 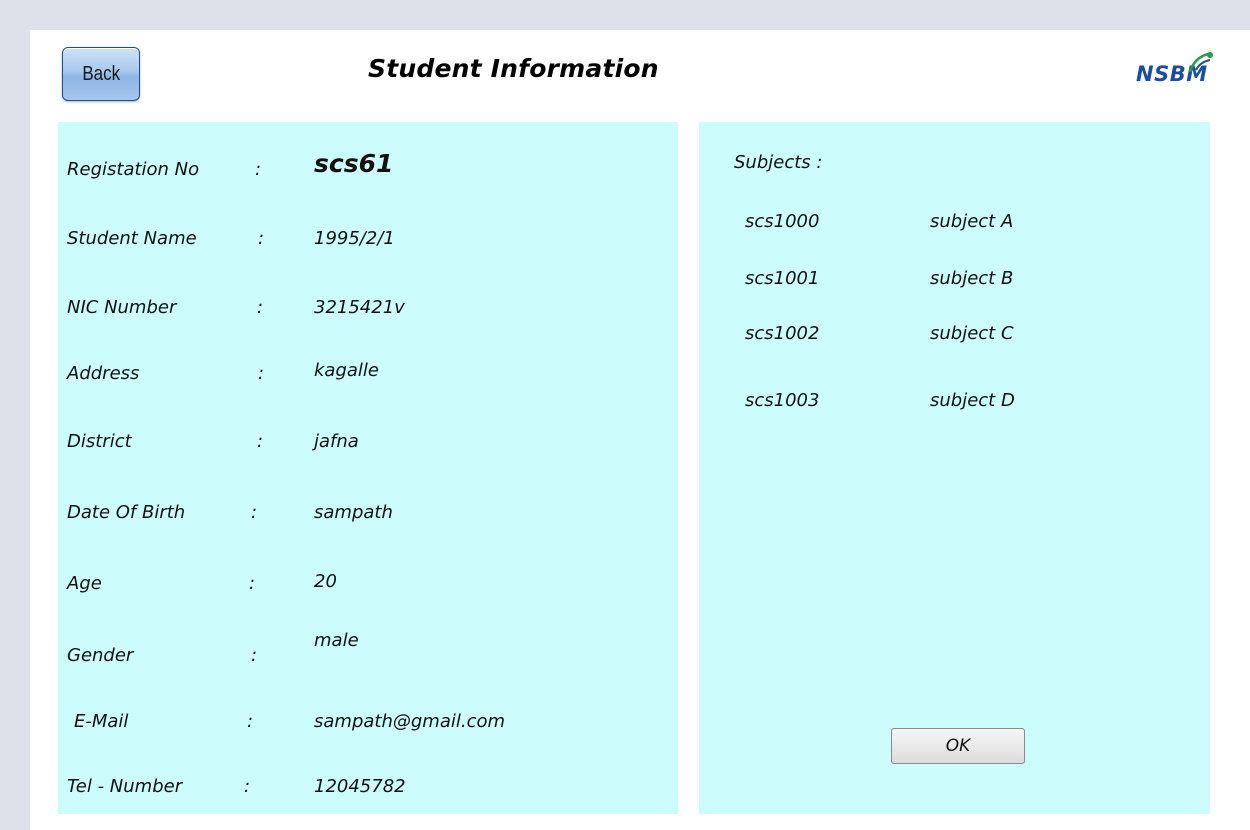 I want to click on subject-code: scs1001, so click(x=782, y=278).